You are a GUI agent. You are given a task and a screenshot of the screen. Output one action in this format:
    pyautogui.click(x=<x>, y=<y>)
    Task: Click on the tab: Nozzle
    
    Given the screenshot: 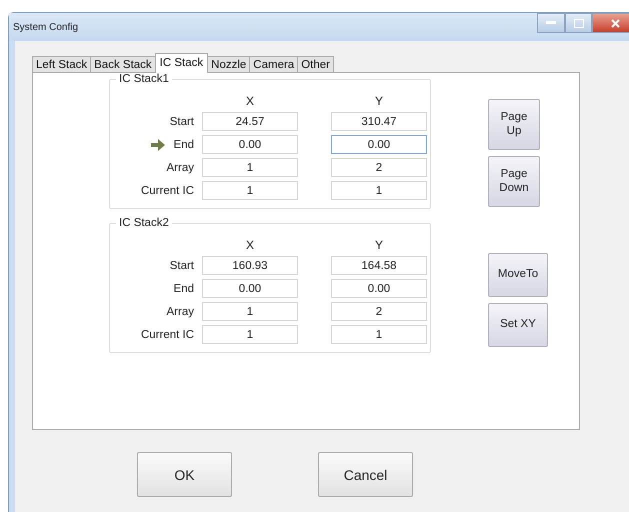 What is the action you would take?
    pyautogui.click(x=228, y=64)
    